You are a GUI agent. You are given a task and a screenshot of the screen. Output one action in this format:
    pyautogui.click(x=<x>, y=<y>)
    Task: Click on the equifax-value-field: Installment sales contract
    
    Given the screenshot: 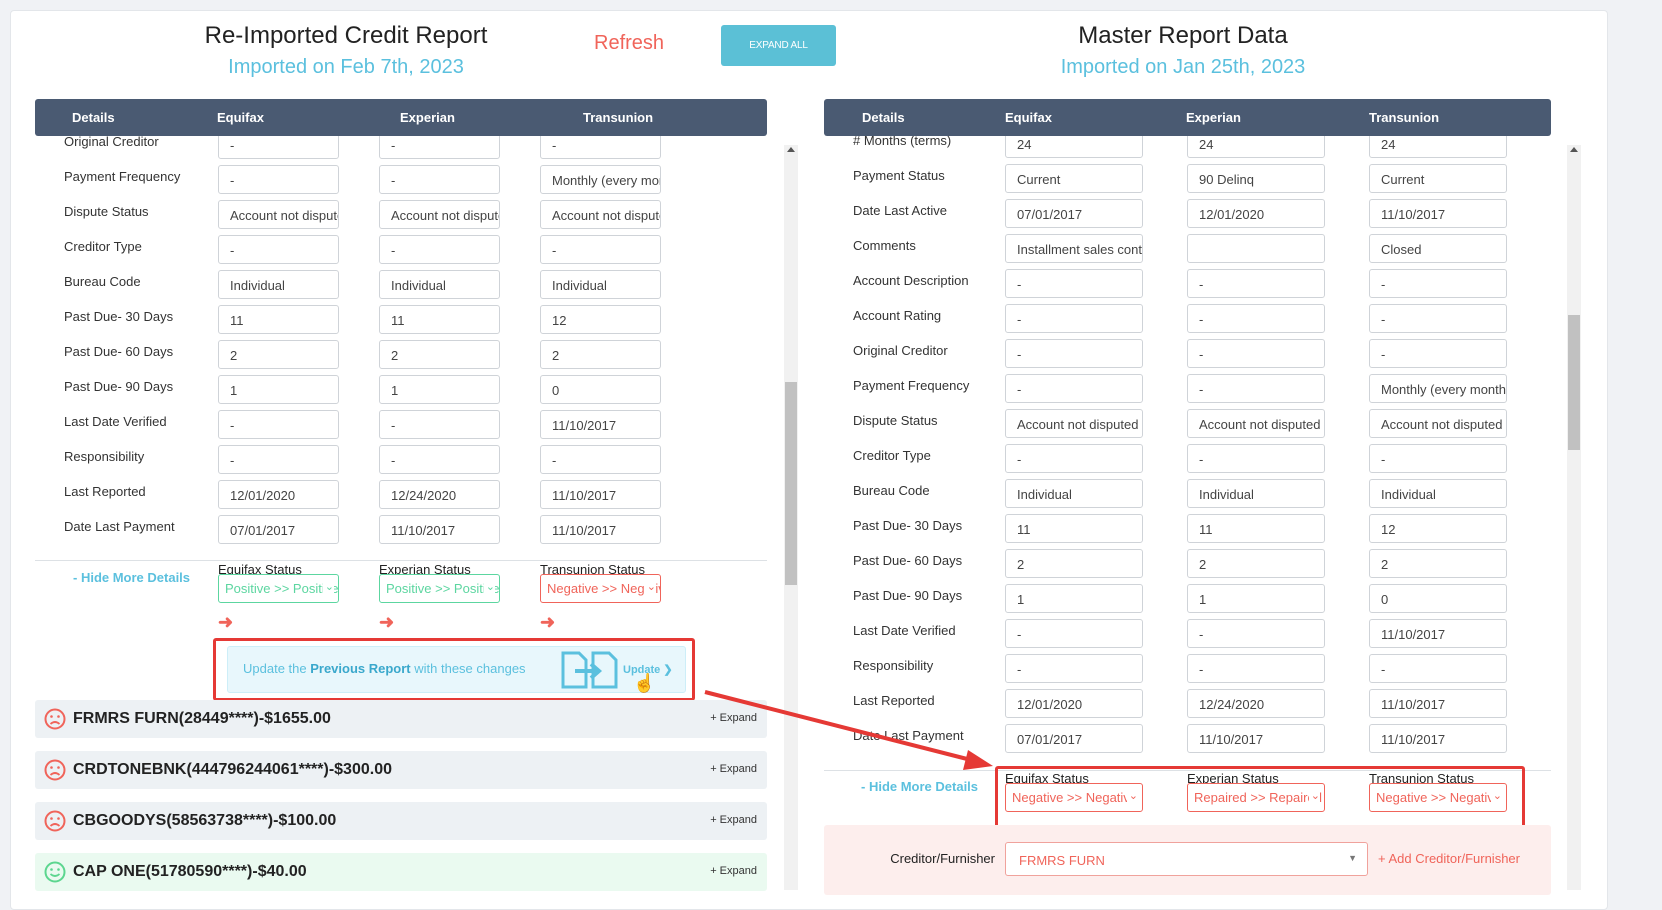 What is the action you would take?
    pyautogui.click(x=1074, y=248)
    